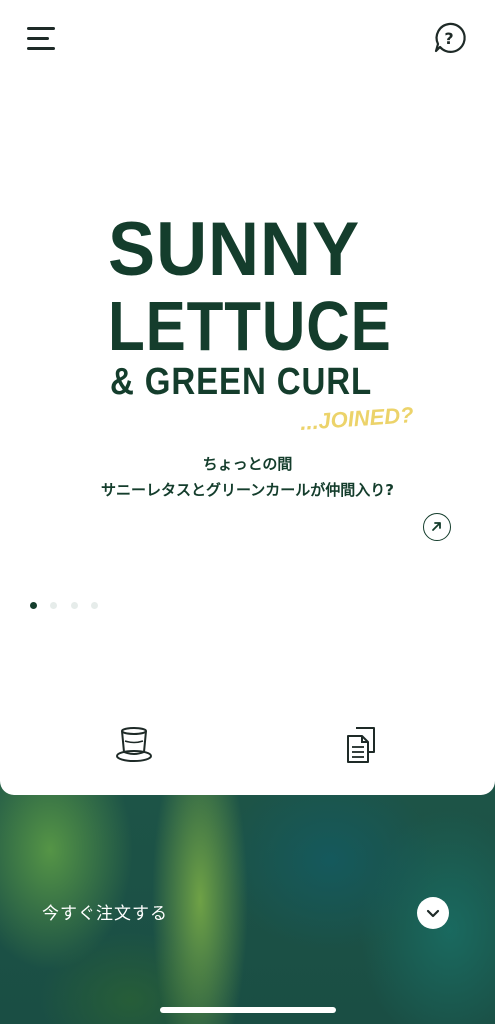  I want to click on question-bubble-icon: ?, so click(449, 38).